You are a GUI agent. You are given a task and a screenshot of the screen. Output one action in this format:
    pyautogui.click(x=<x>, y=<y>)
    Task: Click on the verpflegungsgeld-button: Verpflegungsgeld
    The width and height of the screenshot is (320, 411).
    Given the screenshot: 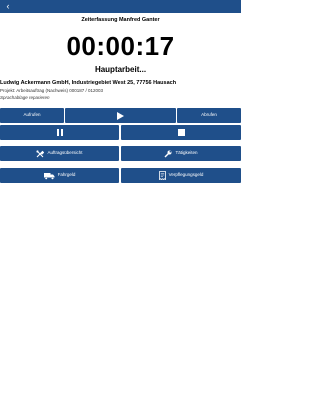 What is the action you would take?
    pyautogui.click(x=181, y=175)
    